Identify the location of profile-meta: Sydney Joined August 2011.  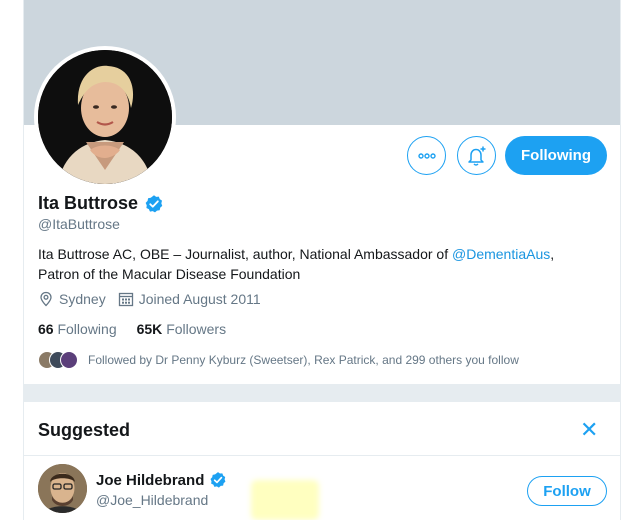
(155, 299).